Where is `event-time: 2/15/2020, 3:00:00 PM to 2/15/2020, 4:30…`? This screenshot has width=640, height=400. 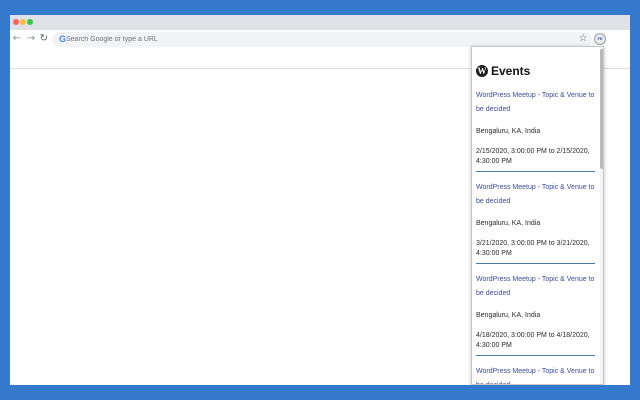
event-time: 2/15/2020, 3:00:00 PM to 2/15/2020, 4:30… is located at coordinates (533, 156).